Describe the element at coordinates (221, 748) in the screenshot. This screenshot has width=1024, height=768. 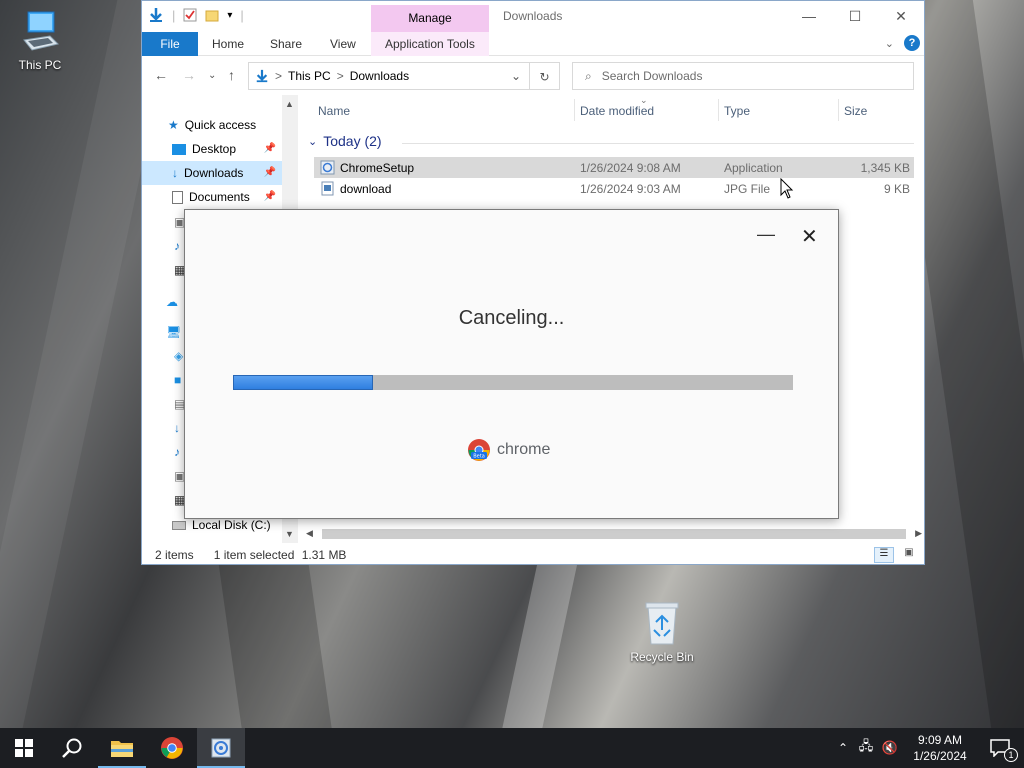
I see `taskbar-chrome-installer` at that location.